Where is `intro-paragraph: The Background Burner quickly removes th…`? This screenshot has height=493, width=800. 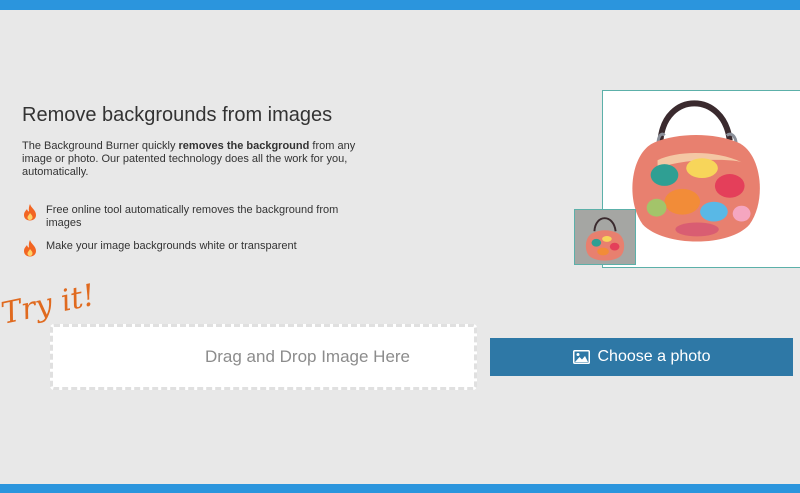
intro-paragraph: The Background Burner quickly removes th… is located at coordinates (194, 159).